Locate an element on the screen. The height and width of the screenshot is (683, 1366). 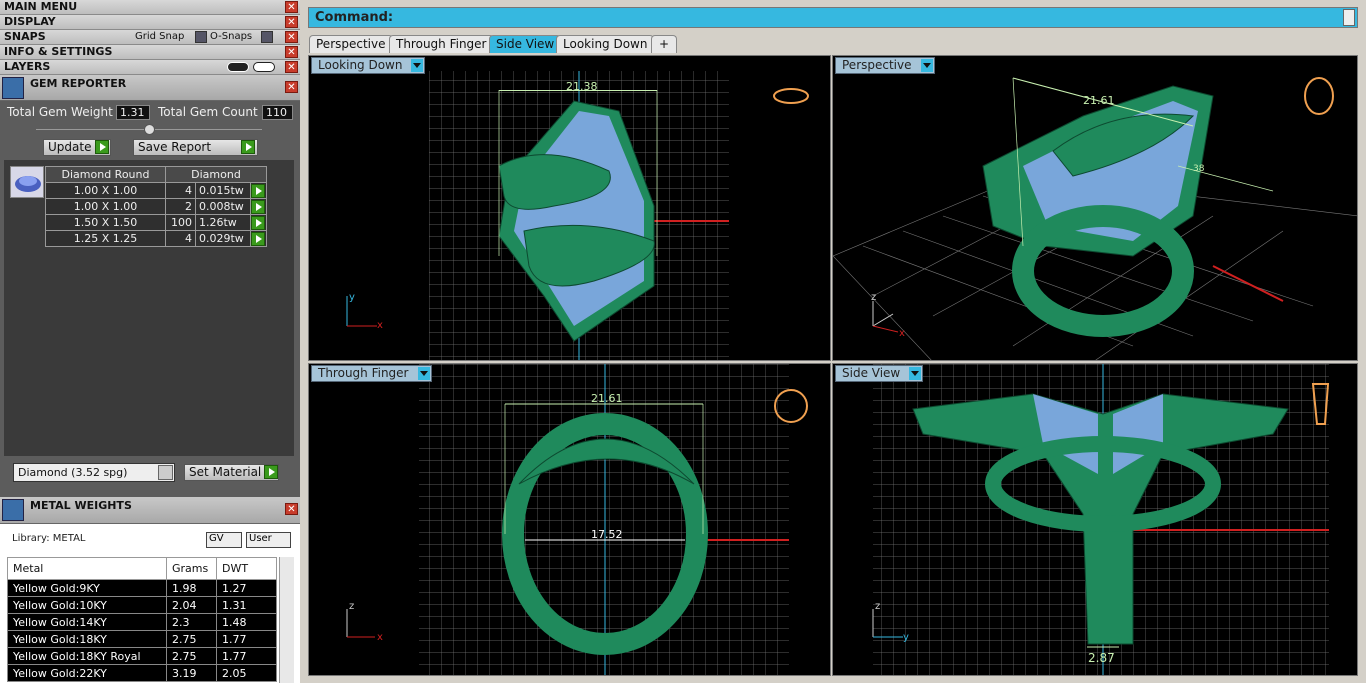
gem-weight: 0.015tw is located at coordinates (223, 190).